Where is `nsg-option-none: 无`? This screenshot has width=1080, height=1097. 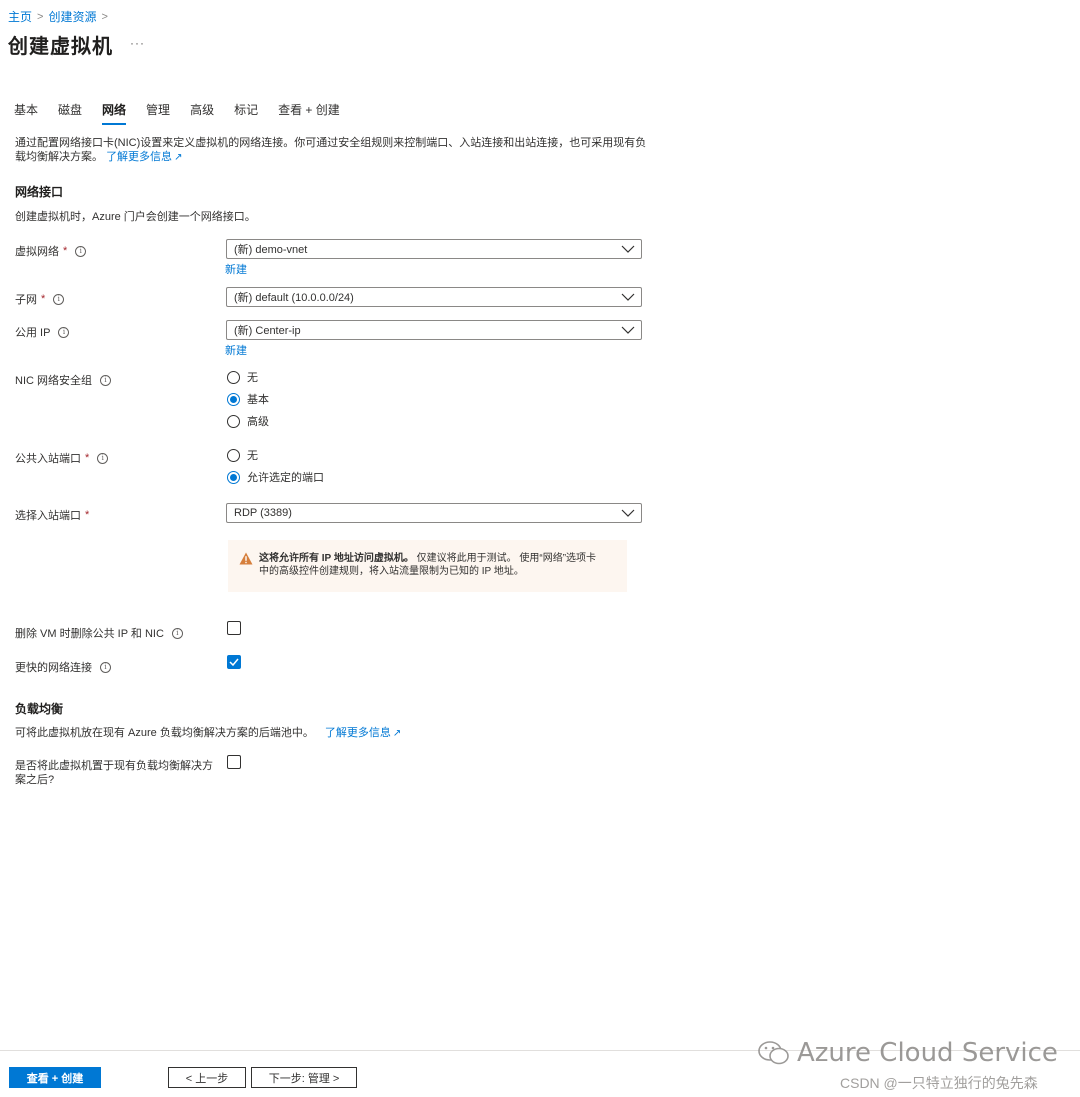
nsg-option-none: 无 is located at coordinates (242, 377).